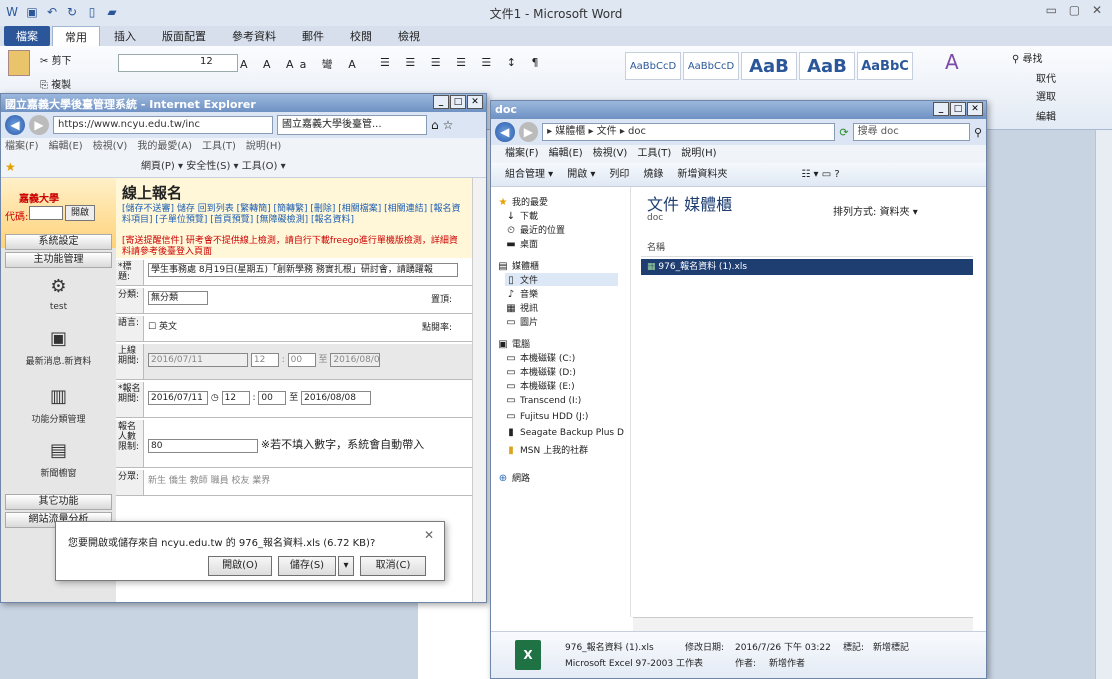 The width and height of the screenshot is (1112, 679). I want to click on font-format-buttons: A A Aa 彎 A, so click(301, 64).